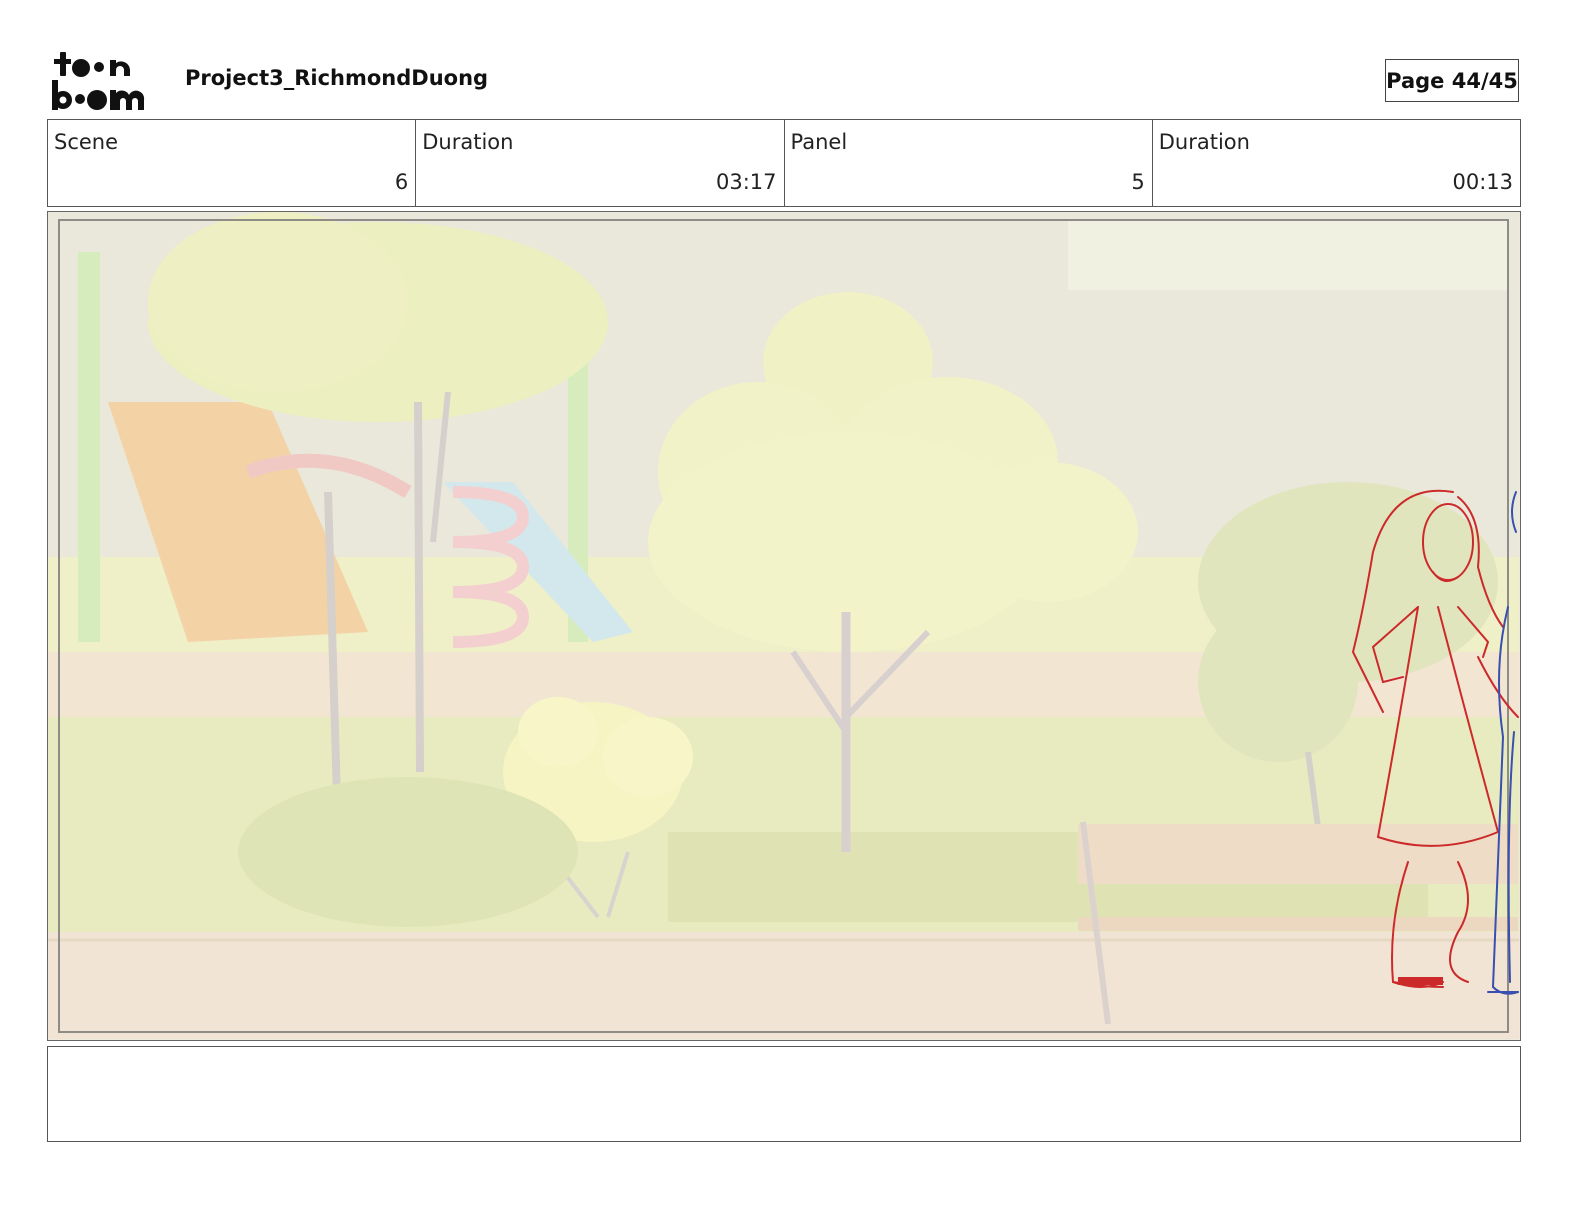 The height and width of the screenshot is (1224, 1584). Describe the element at coordinates (819, 142) in the screenshot. I see `panel-label: Panel` at that location.